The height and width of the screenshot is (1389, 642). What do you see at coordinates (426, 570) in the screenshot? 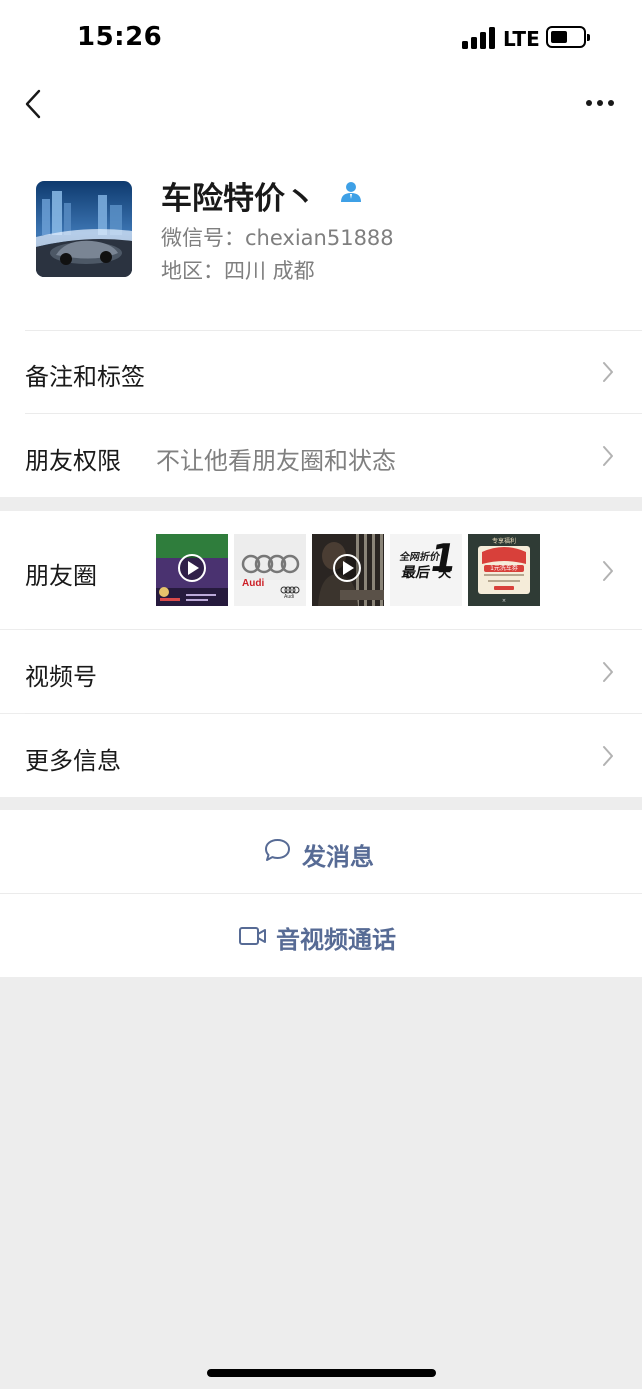
I see `moments-thumbnail-last-day: 全网折价 最后 1 天` at bounding box center [426, 570].